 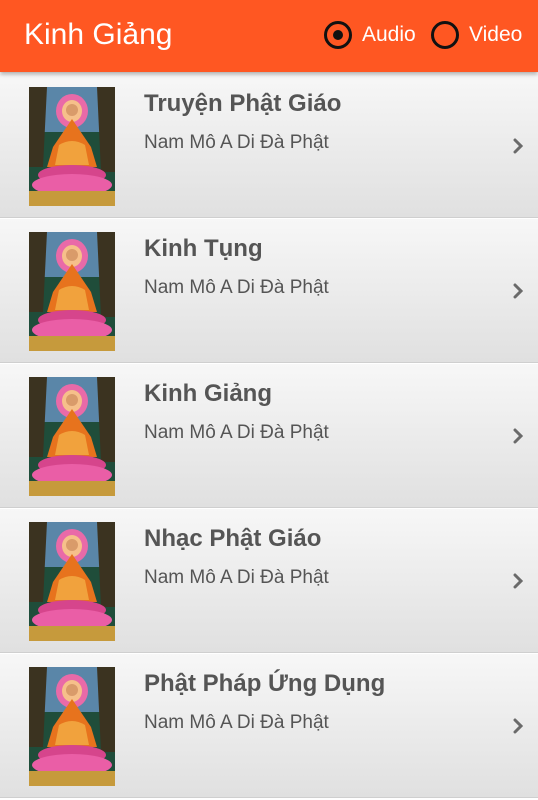 What do you see at coordinates (269, 36) in the screenshot?
I see `app-bar: Kinh Giảng Audio Video` at bounding box center [269, 36].